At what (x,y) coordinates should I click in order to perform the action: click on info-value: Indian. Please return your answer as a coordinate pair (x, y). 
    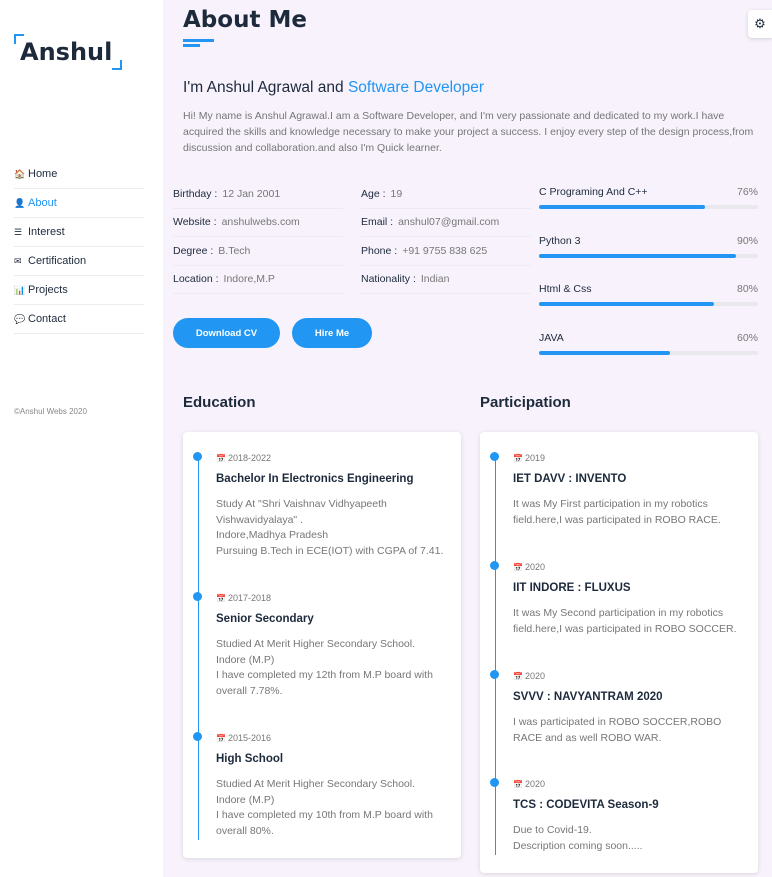
    Looking at the image, I should click on (435, 279).